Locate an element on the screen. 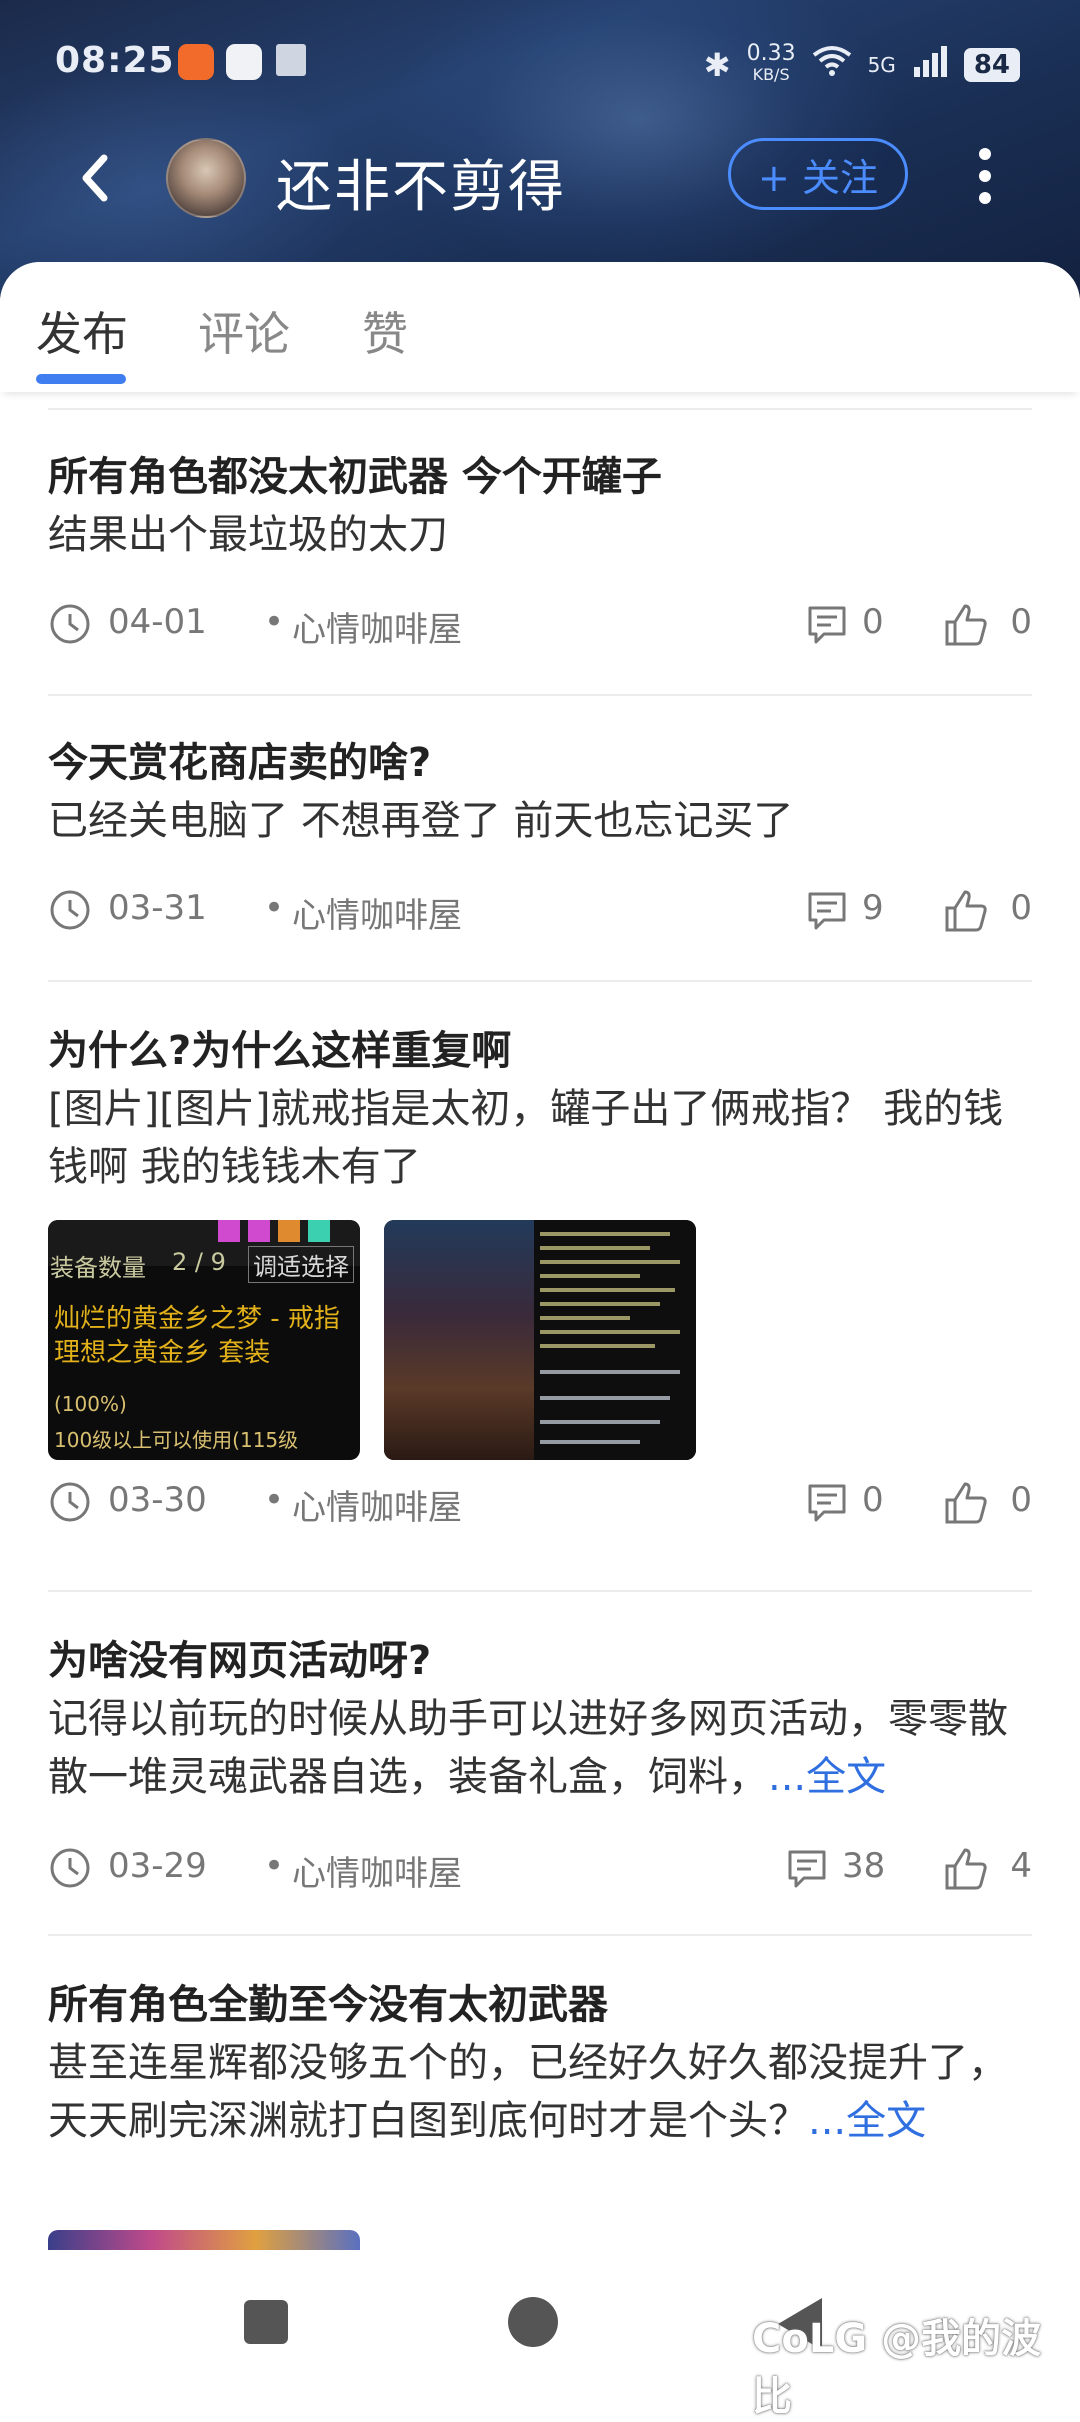 The width and height of the screenshot is (1080, 2422). like-count: 4 is located at coordinates (1021, 1866).